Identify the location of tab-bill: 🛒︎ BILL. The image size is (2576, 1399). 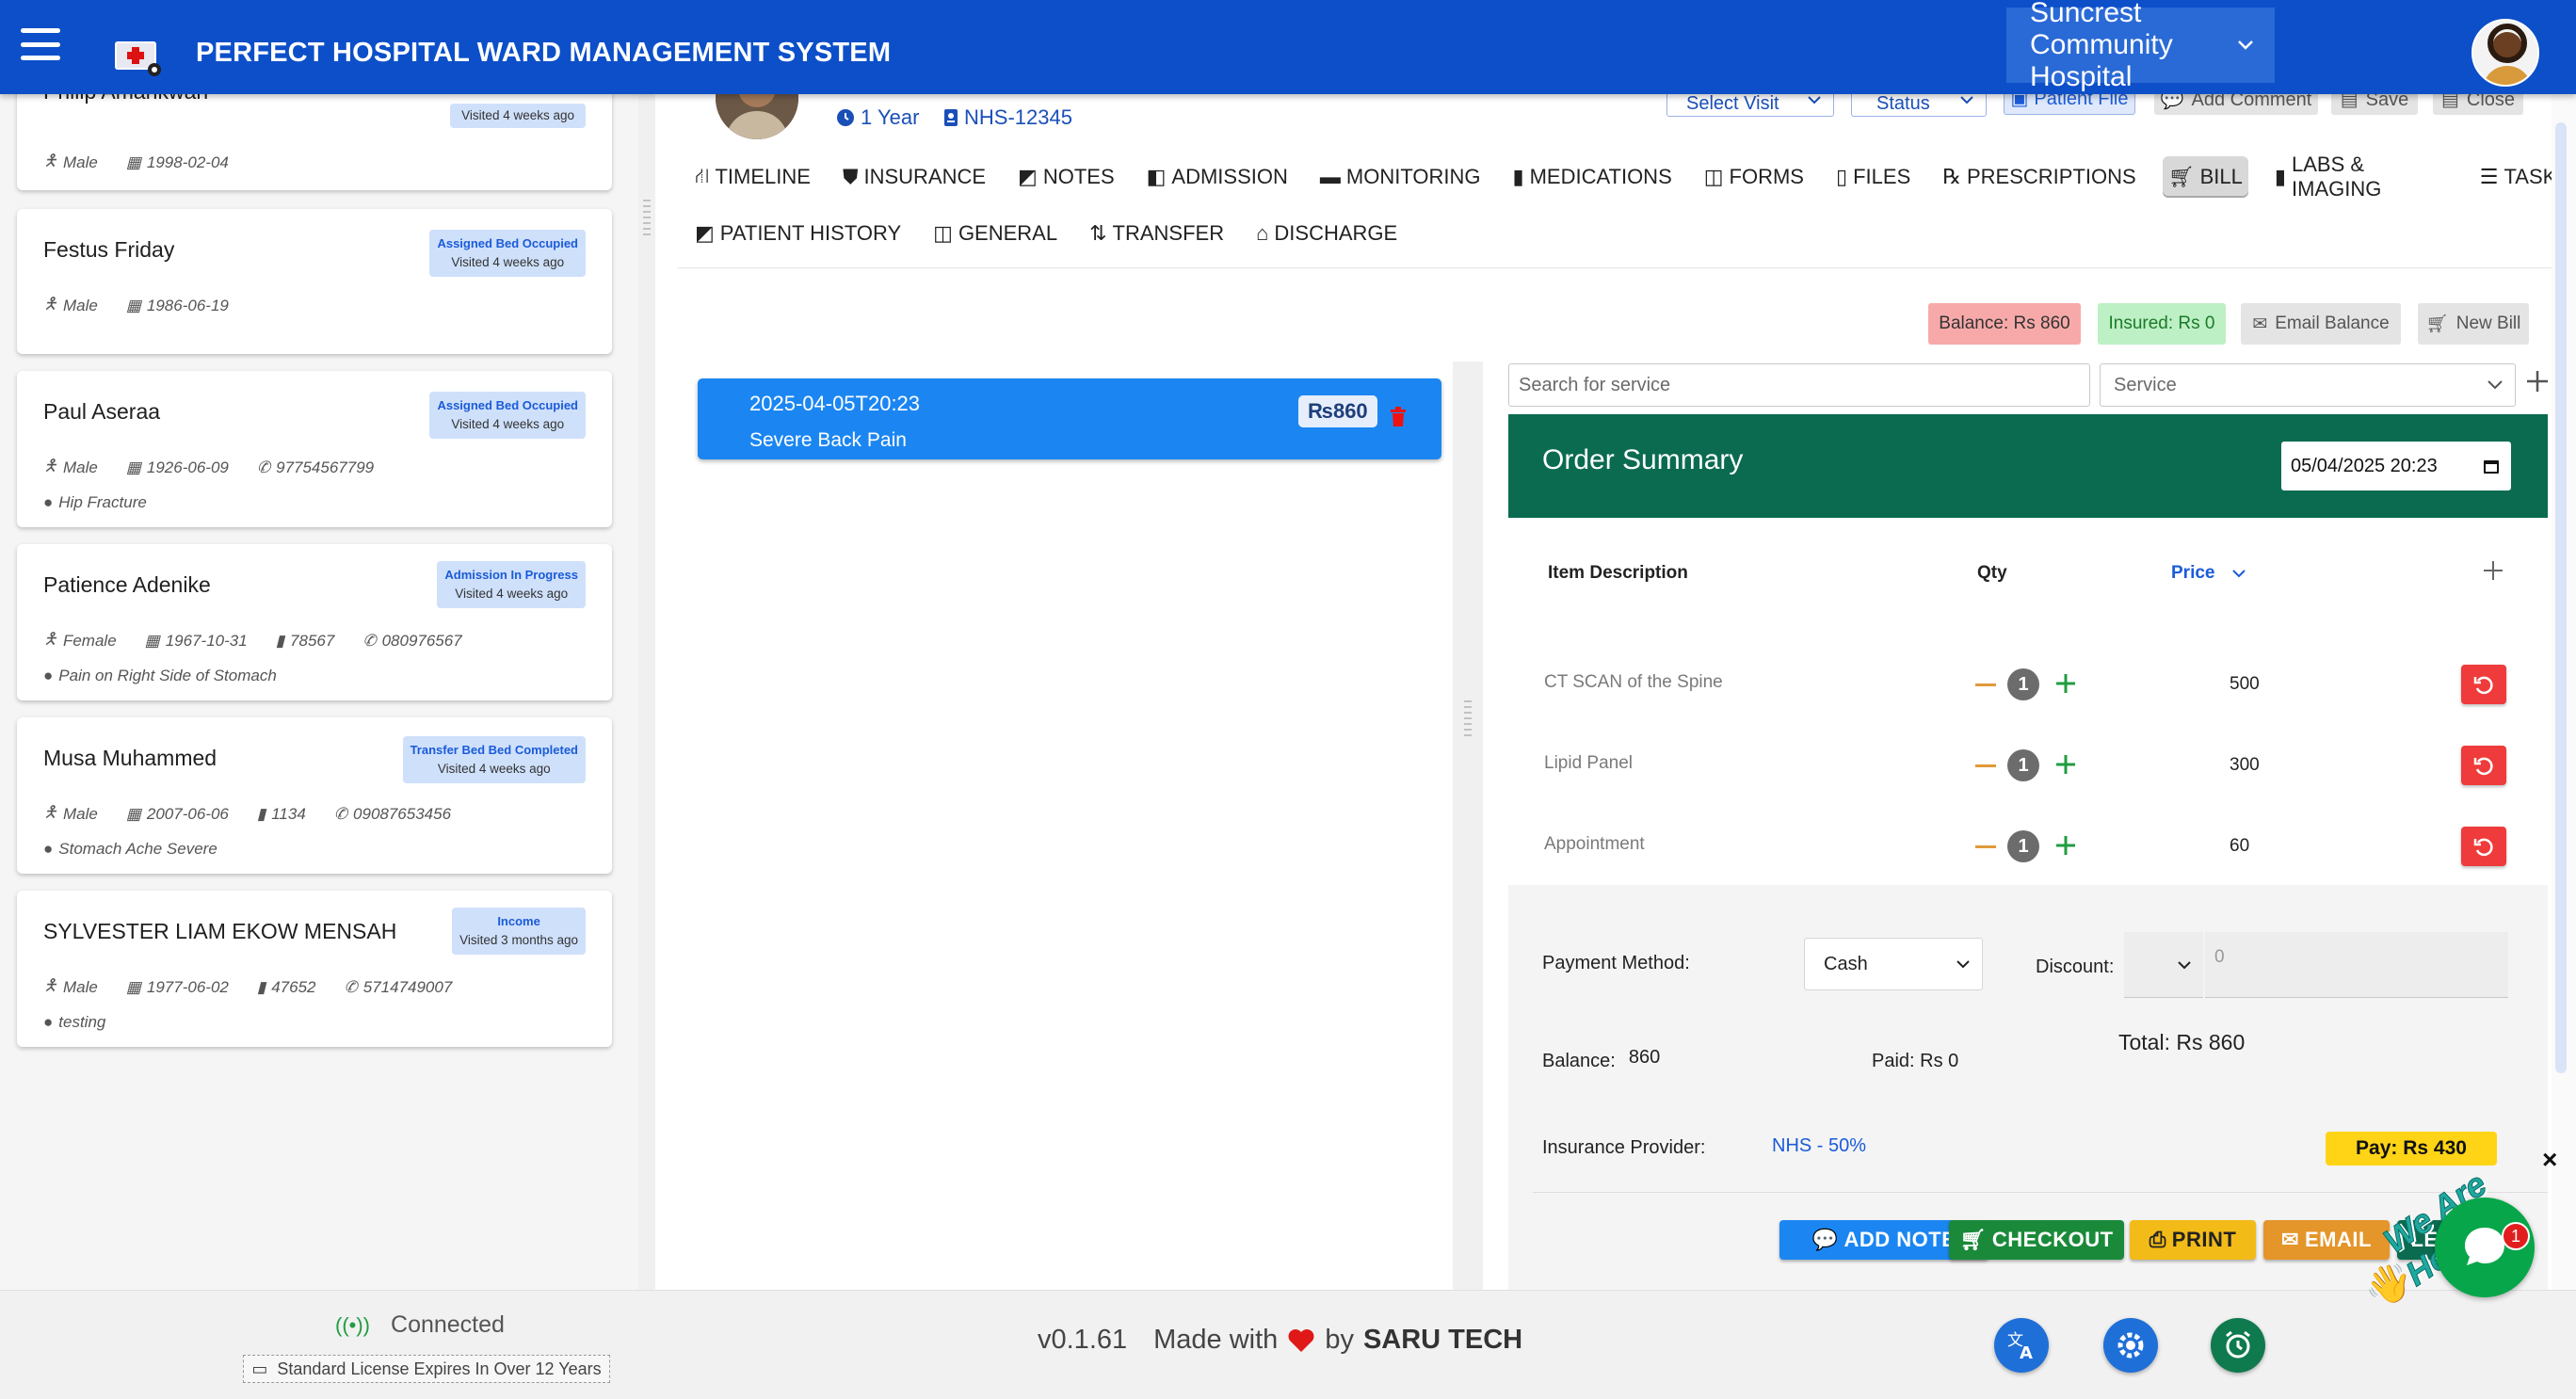
(2205, 177).